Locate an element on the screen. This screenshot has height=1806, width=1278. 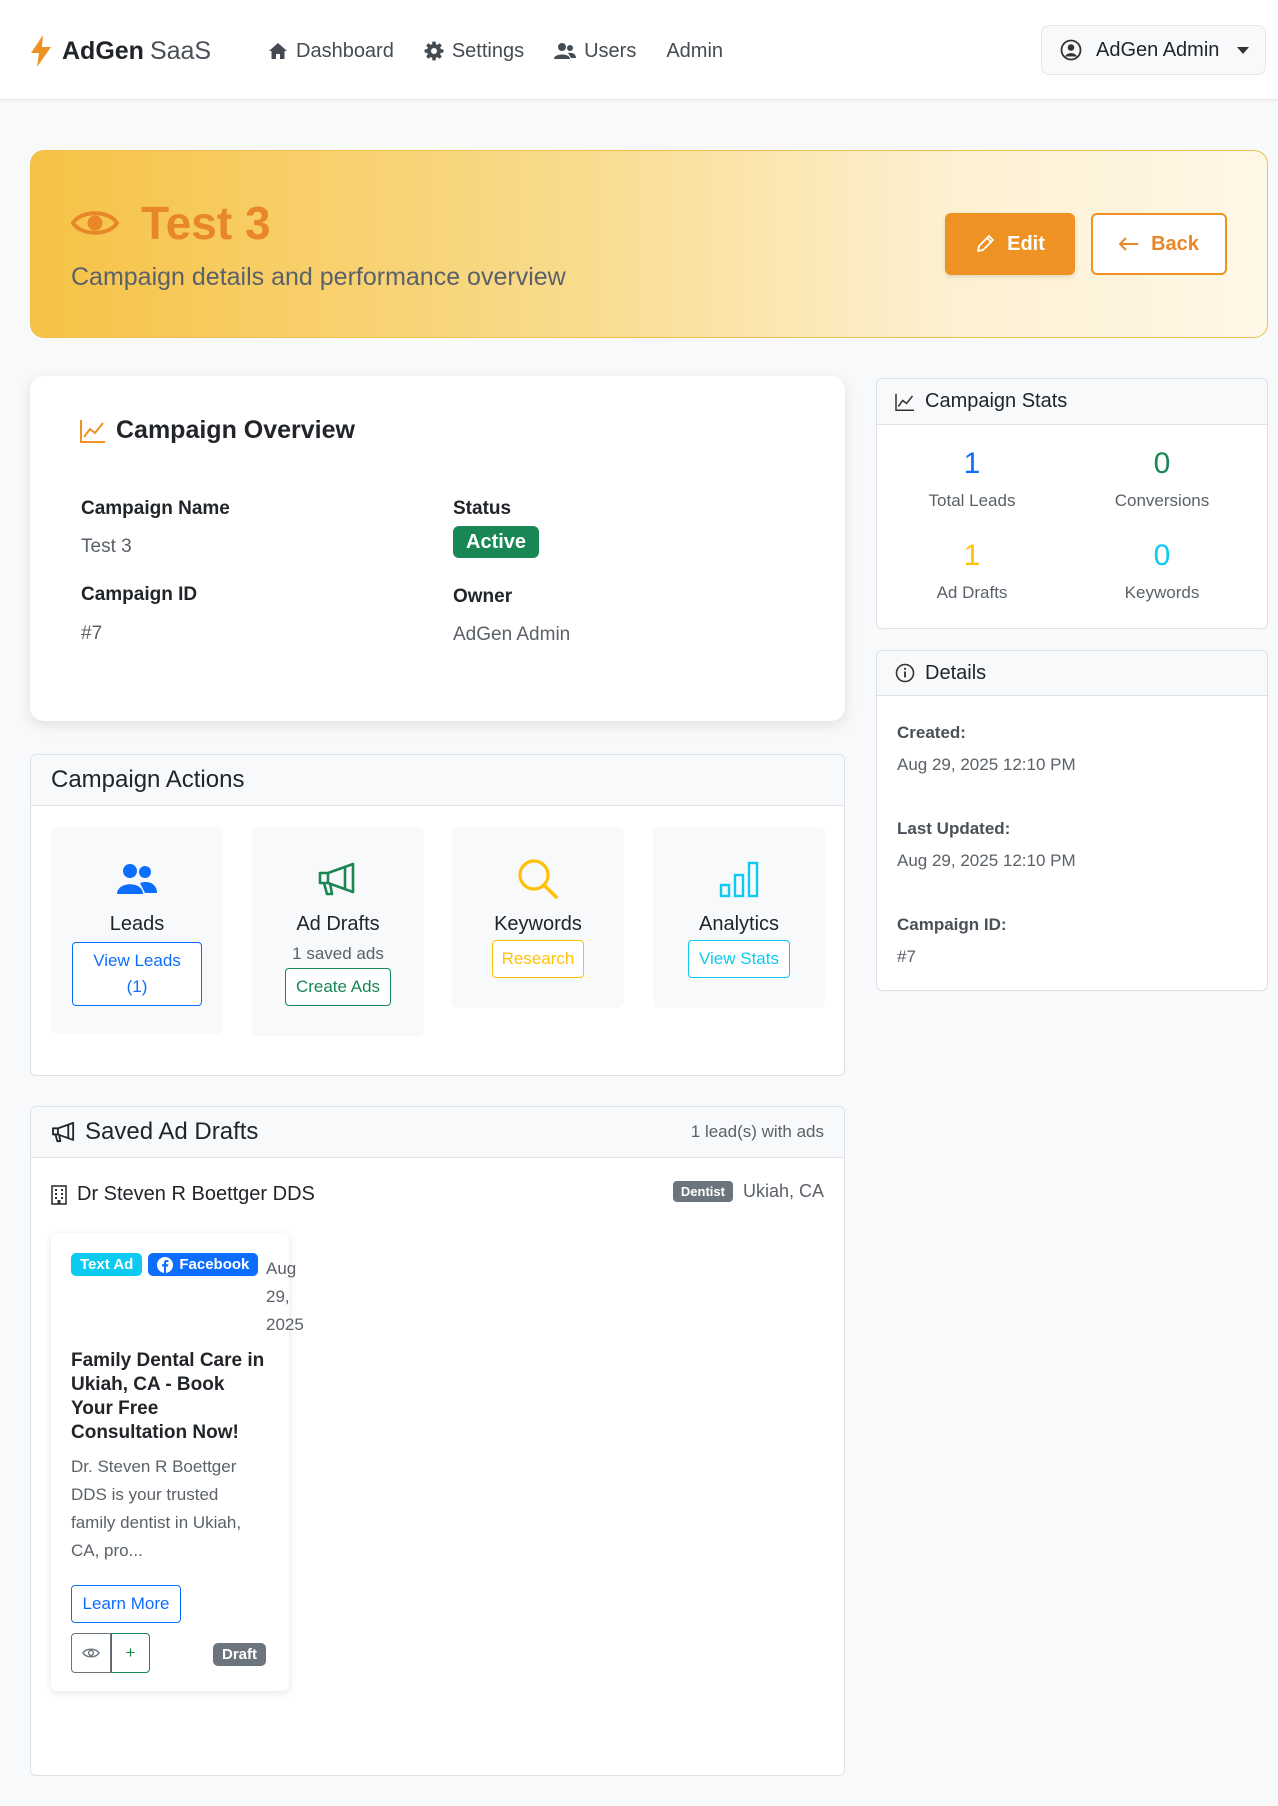
leads-with-ads-count: 1 lead(s) with ads is located at coordinates (757, 1131).